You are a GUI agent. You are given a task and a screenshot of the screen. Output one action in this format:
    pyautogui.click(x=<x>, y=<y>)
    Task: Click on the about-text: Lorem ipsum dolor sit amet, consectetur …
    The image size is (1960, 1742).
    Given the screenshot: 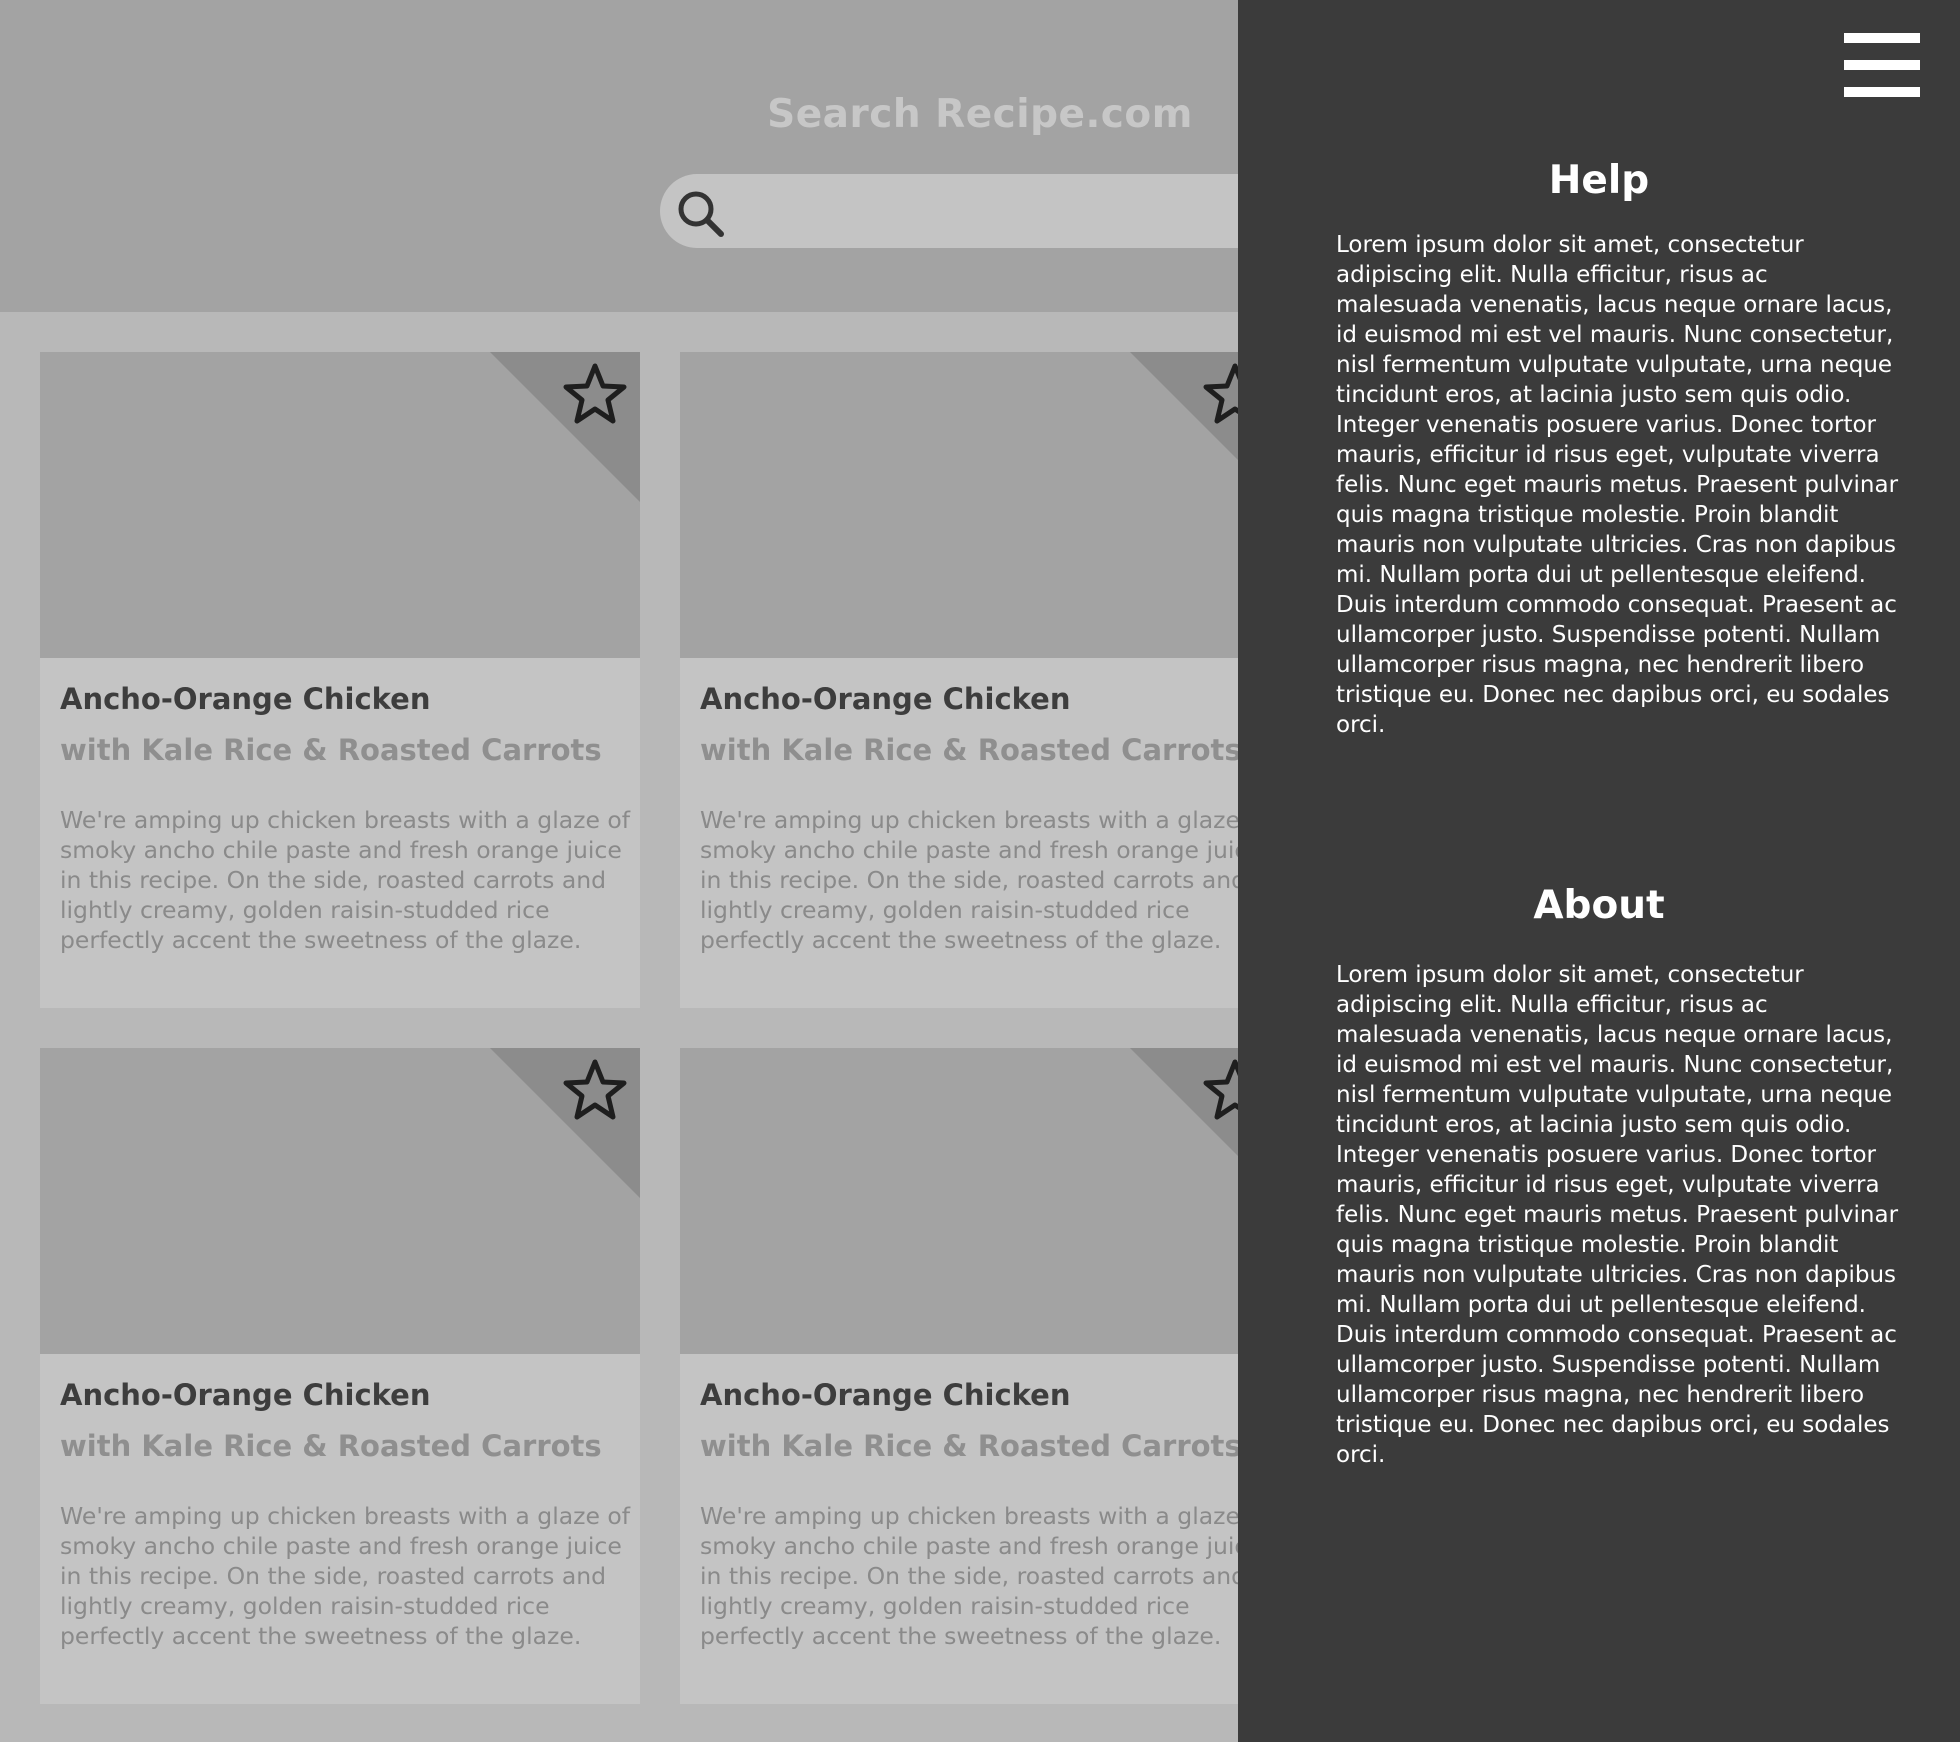 What is the action you would take?
    pyautogui.click(x=1617, y=1215)
    